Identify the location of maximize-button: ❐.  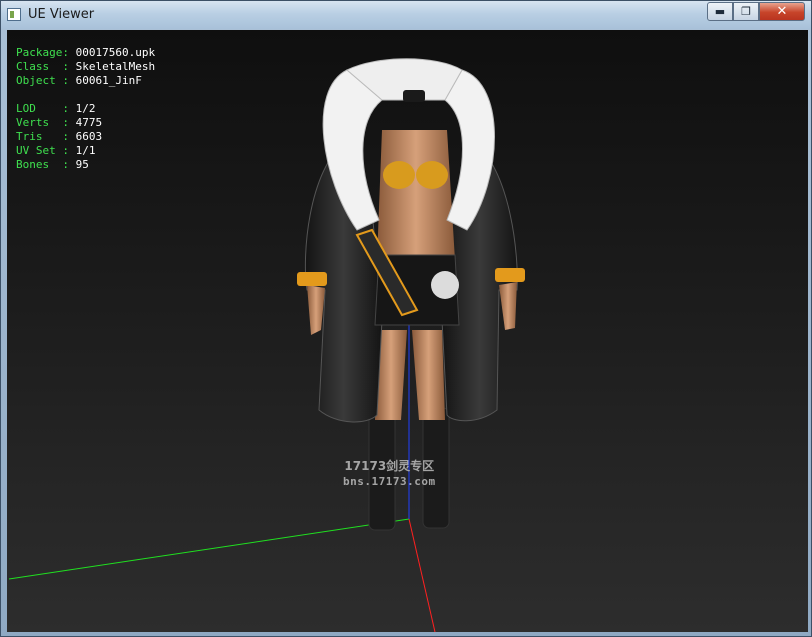
(746, 11).